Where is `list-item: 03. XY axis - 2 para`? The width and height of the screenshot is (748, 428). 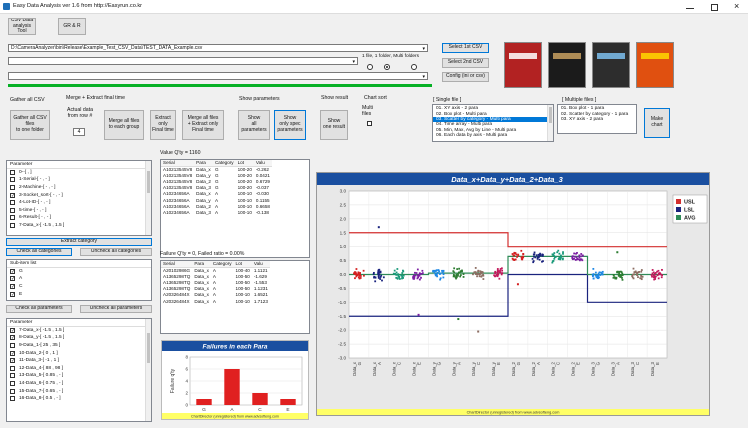 list-item: 03. XY axis - 2 para is located at coordinates (597, 119).